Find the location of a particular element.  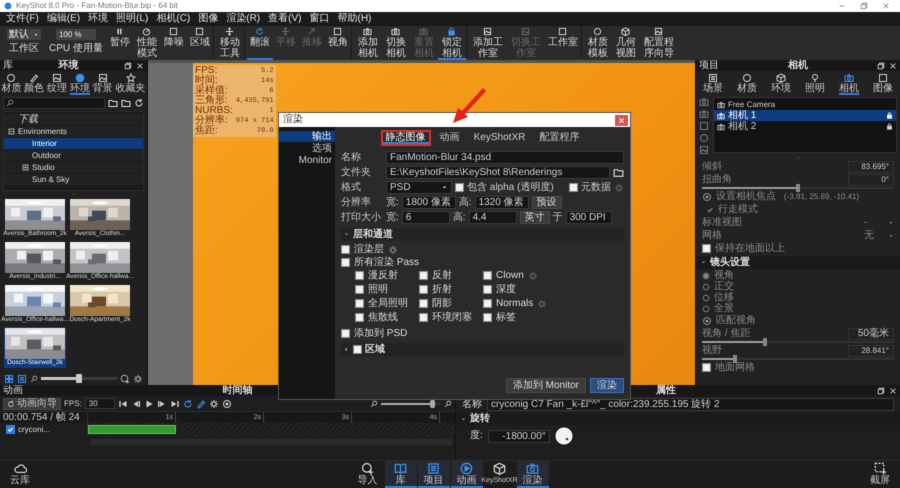

format-dropdown: PSD is located at coordinates (419, 187).